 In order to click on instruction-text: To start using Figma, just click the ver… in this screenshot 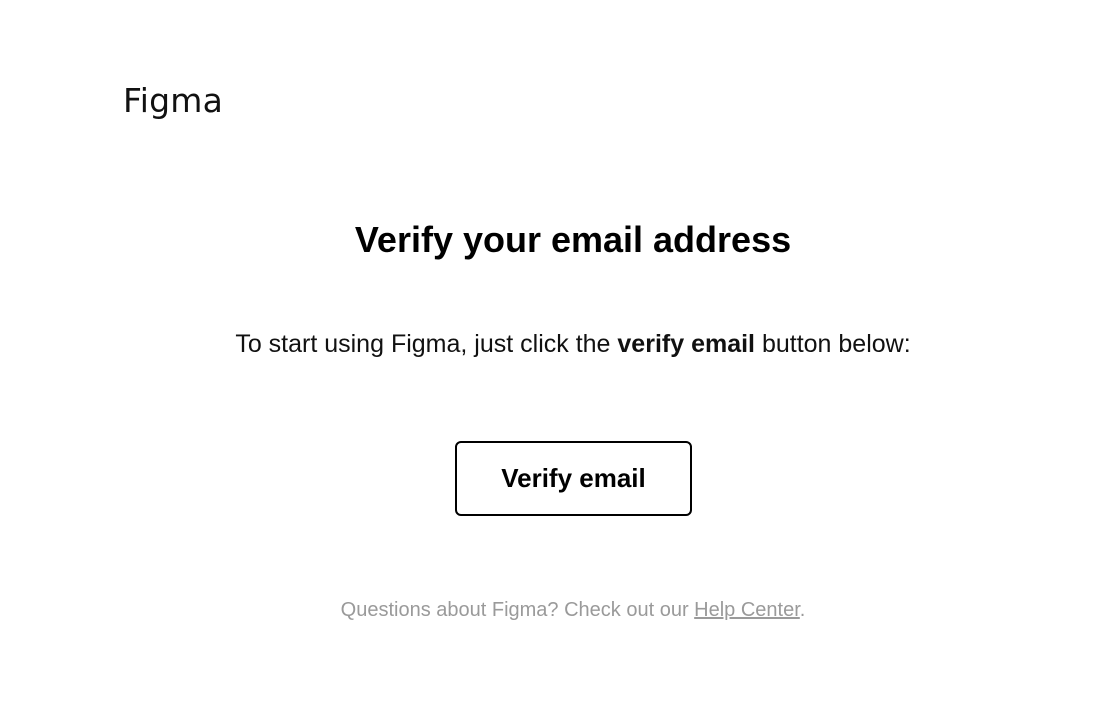, I will do `click(548, 344)`.